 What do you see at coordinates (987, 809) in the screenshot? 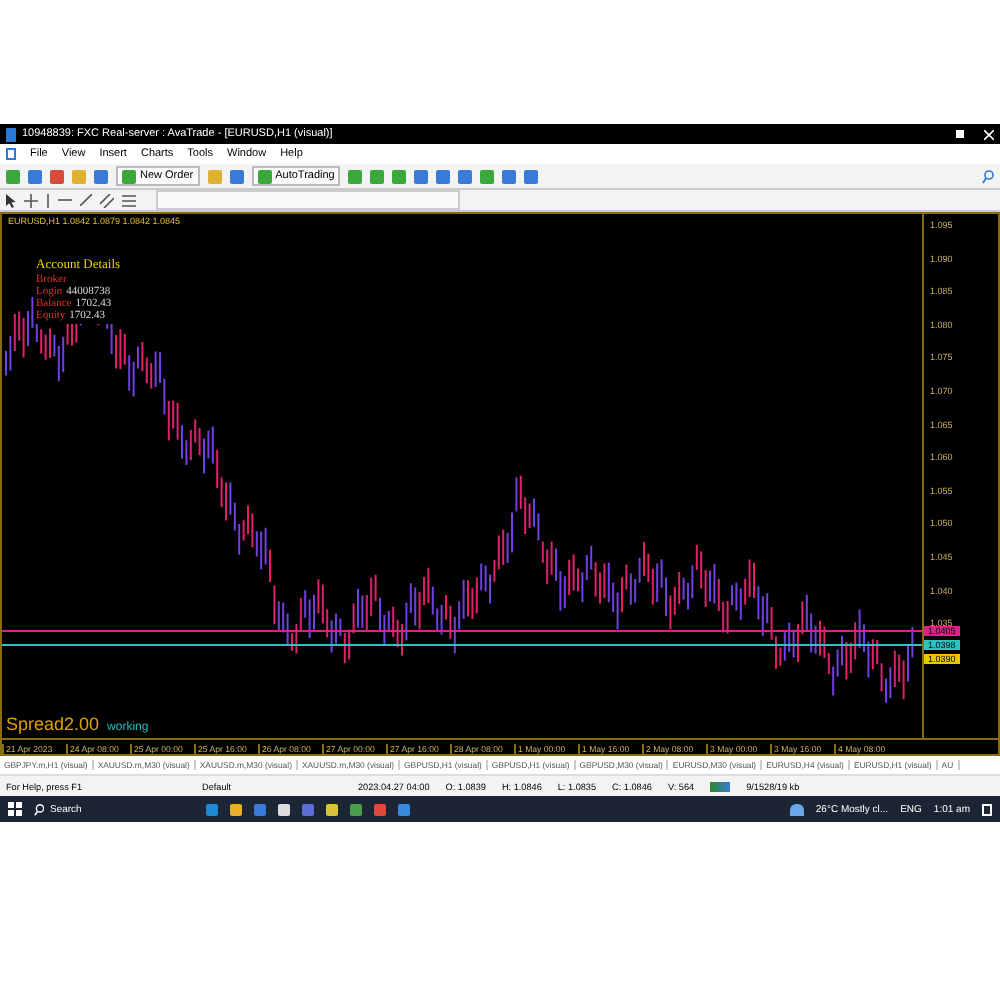
I see `notification-icon` at bounding box center [987, 809].